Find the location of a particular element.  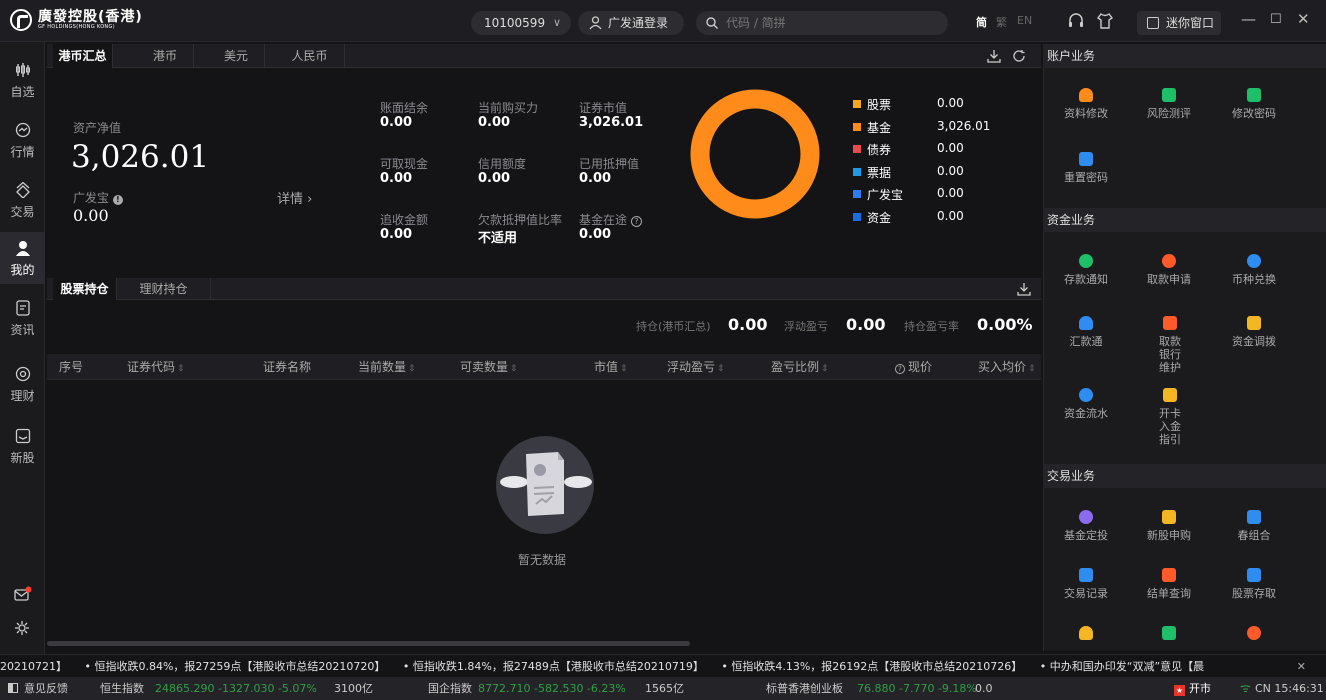

skin-icon is located at coordinates (1105, 21).